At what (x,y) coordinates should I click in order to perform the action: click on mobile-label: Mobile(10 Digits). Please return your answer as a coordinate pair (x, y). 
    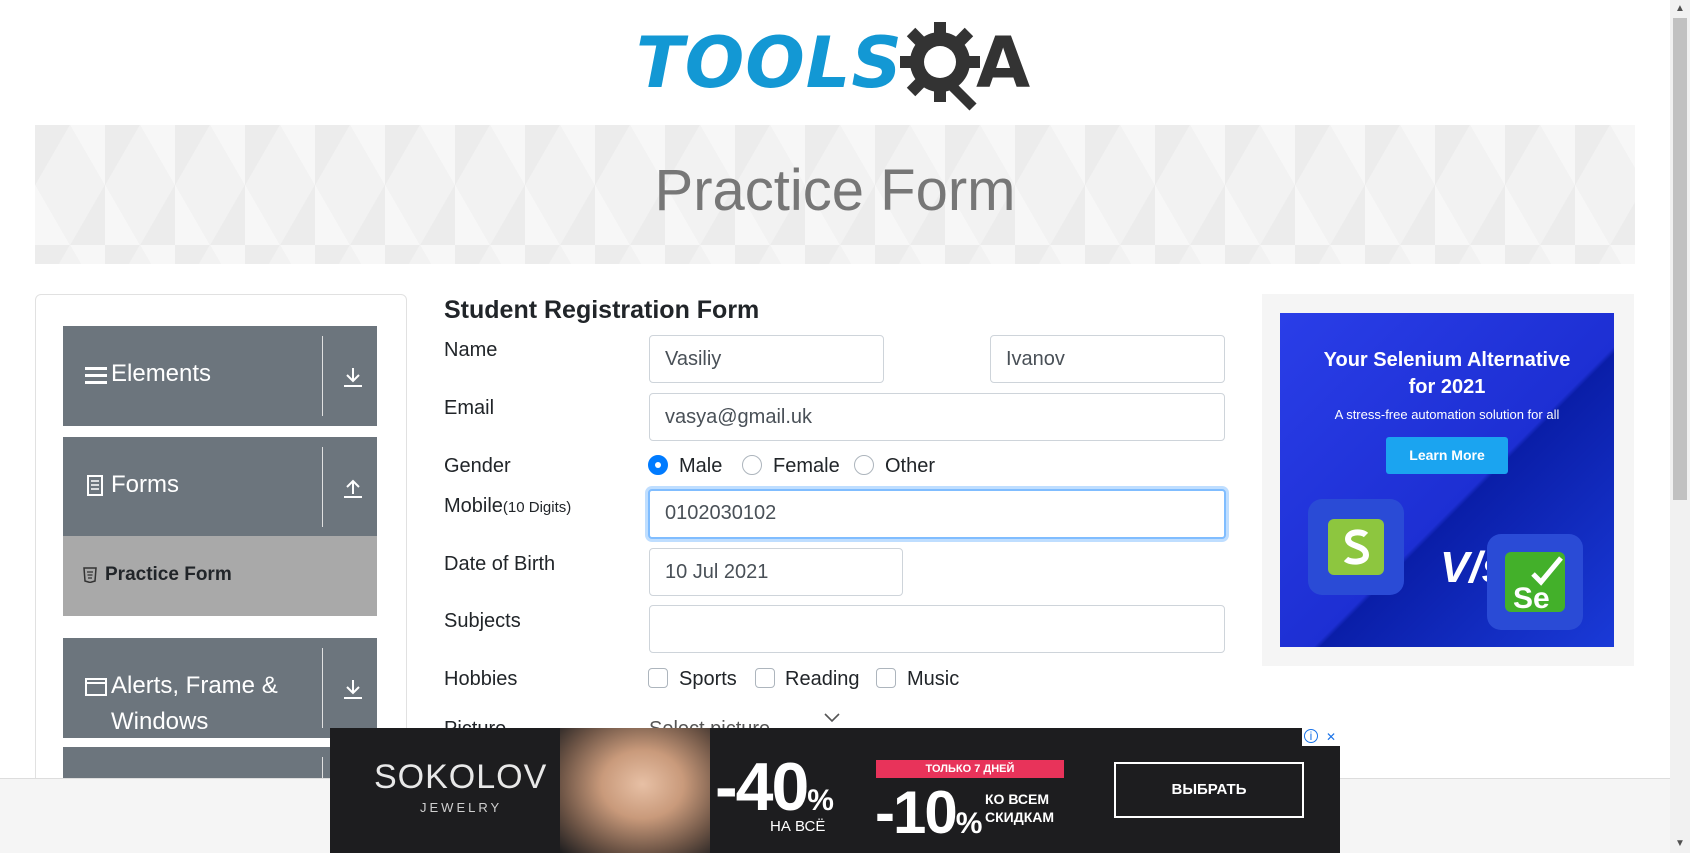
    Looking at the image, I should click on (507, 506).